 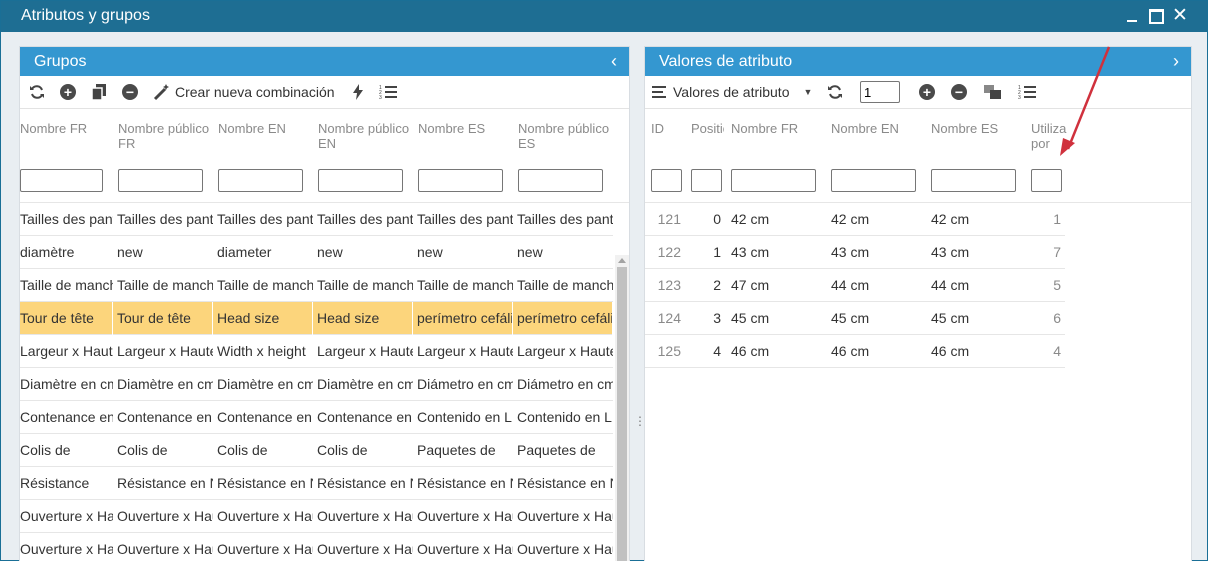 What do you see at coordinates (776, 128) in the screenshot?
I see `col-header-values-fr: Nombre FR` at bounding box center [776, 128].